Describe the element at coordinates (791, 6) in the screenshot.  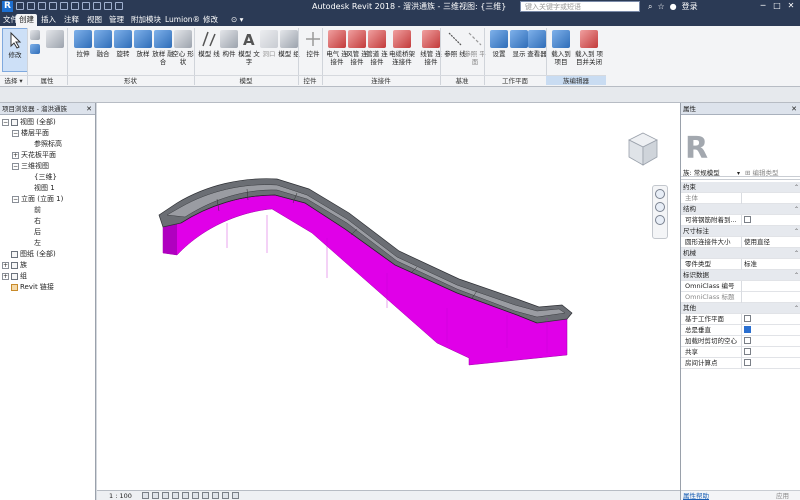
I see `close-button: ✕` at that location.